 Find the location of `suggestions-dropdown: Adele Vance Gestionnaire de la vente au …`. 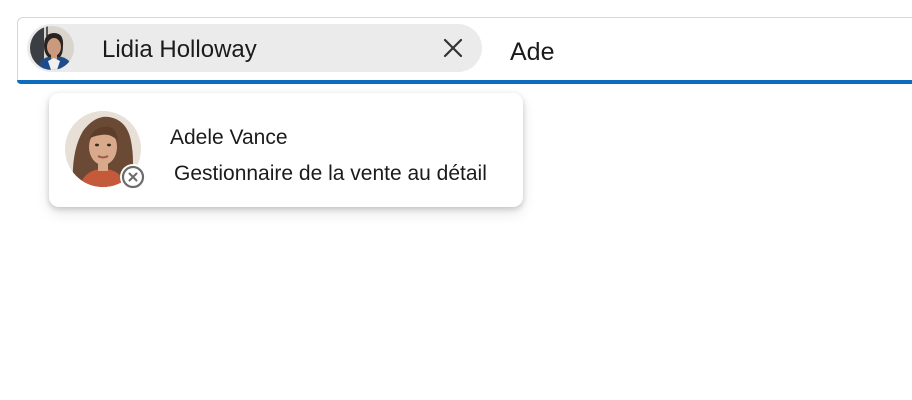

suggestions-dropdown: Adele Vance Gestionnaire de la vente au … is located at coordinates (286, 150).